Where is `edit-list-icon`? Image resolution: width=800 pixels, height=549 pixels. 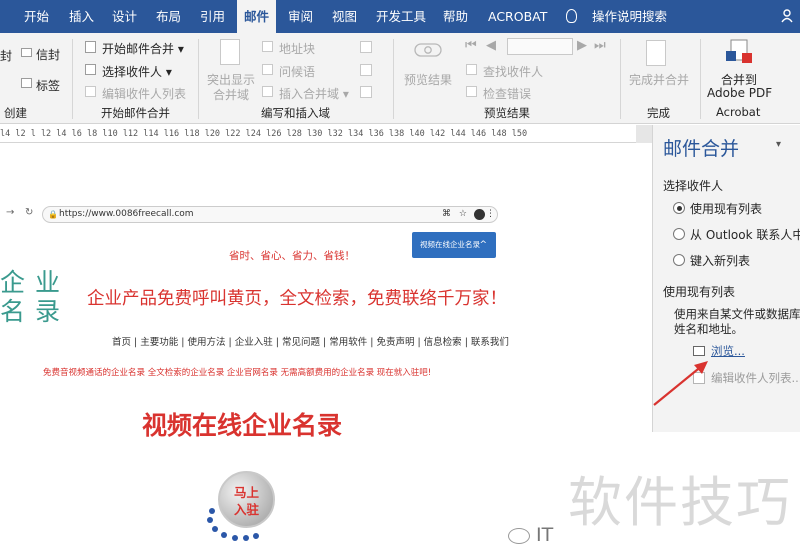
edit-list-icon is located at coordinates (90, 91).